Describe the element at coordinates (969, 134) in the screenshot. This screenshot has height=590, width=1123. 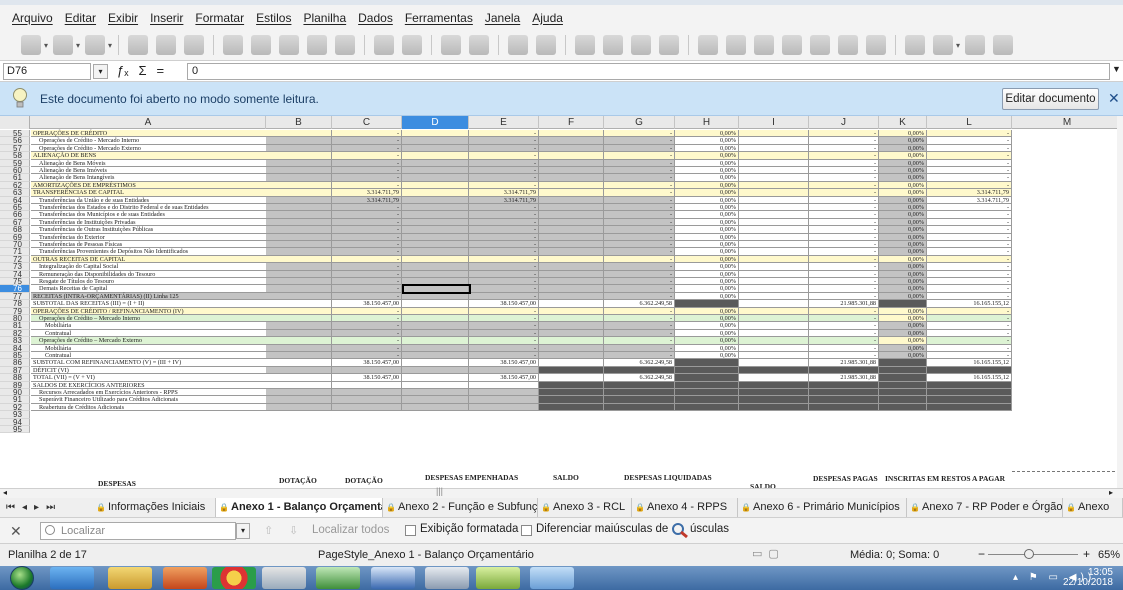
I see `cell-l55: -` at that location.